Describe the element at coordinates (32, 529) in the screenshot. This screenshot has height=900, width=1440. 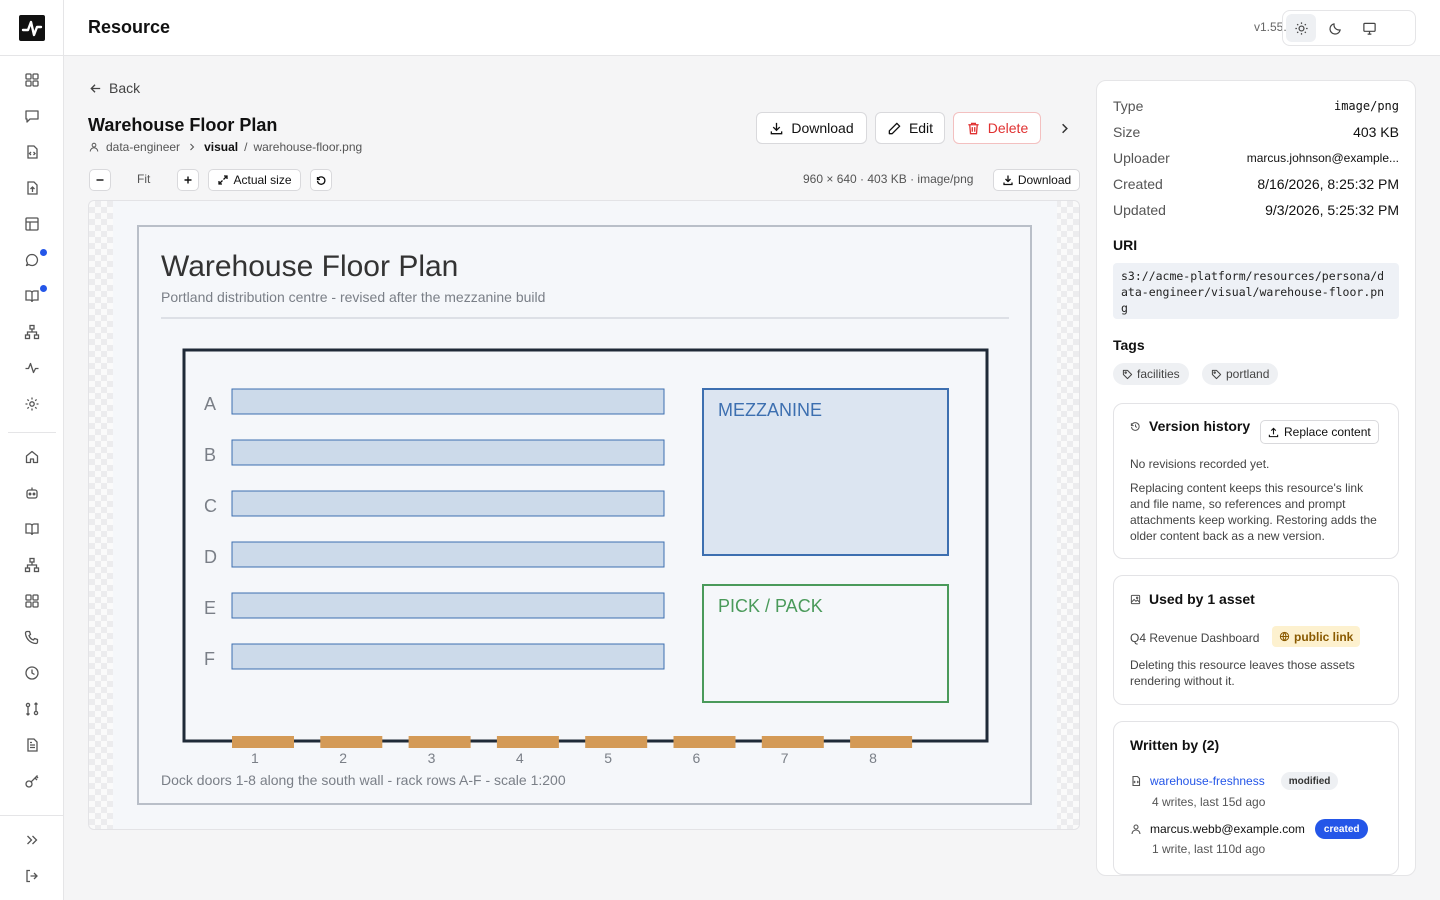
I see `sidebar-item-library` at that location.